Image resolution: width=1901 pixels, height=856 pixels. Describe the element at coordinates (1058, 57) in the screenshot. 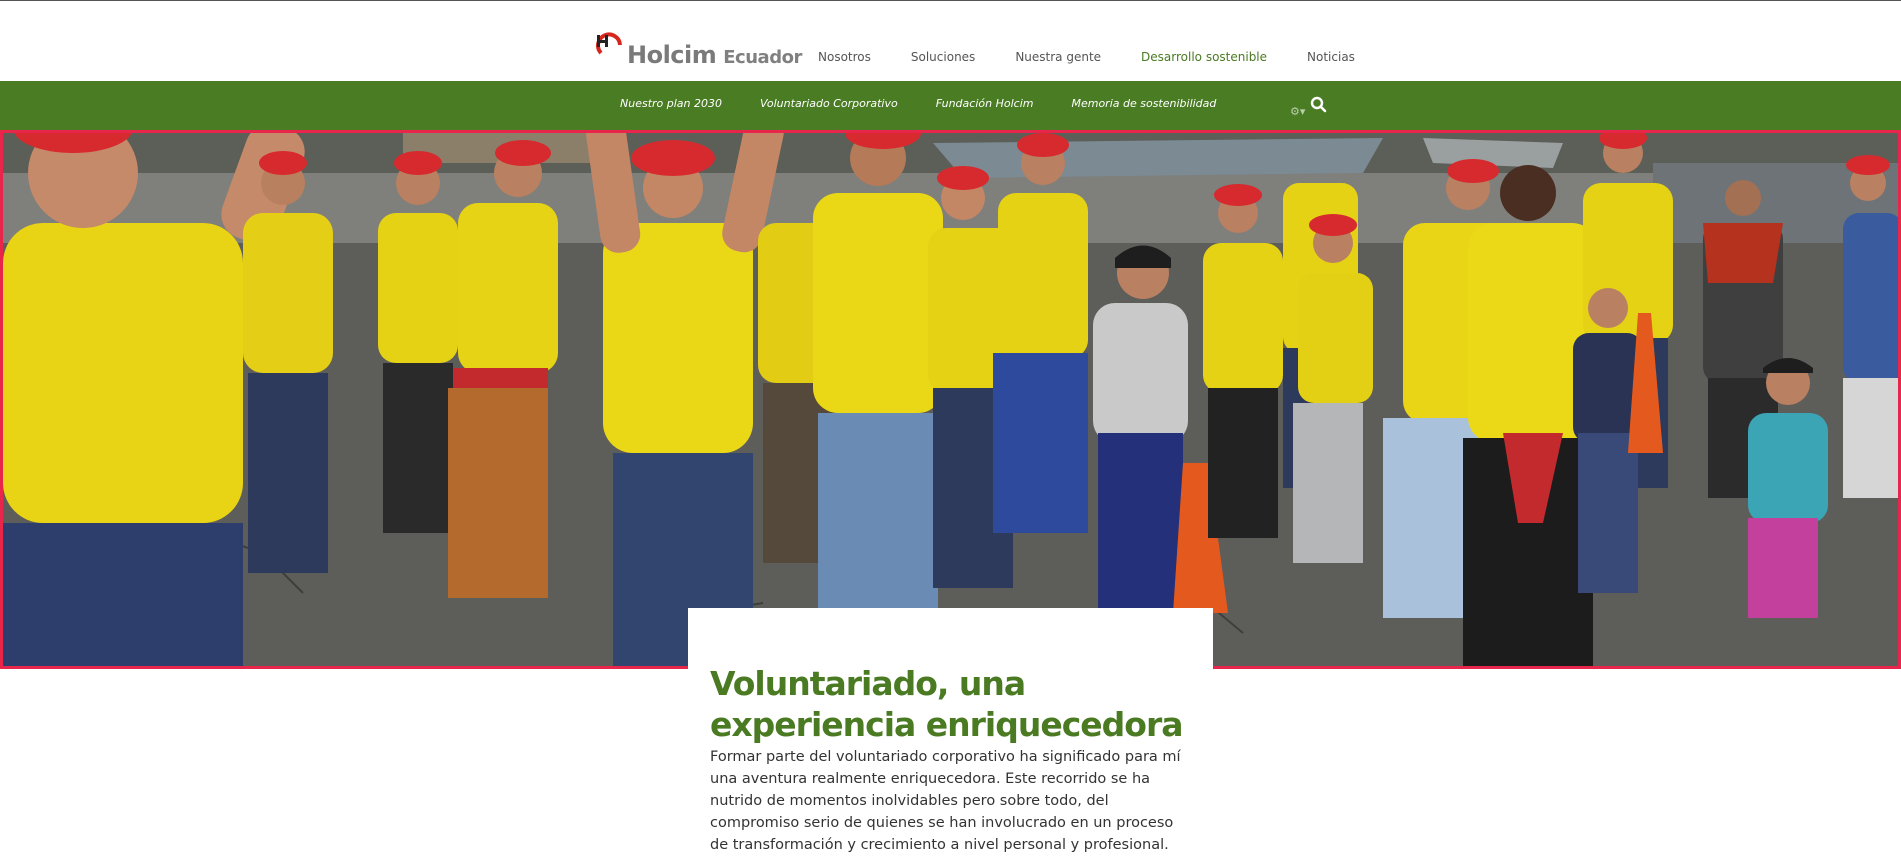

I see `nav-item-nuestra-gente: Nuestra gente` at that location.